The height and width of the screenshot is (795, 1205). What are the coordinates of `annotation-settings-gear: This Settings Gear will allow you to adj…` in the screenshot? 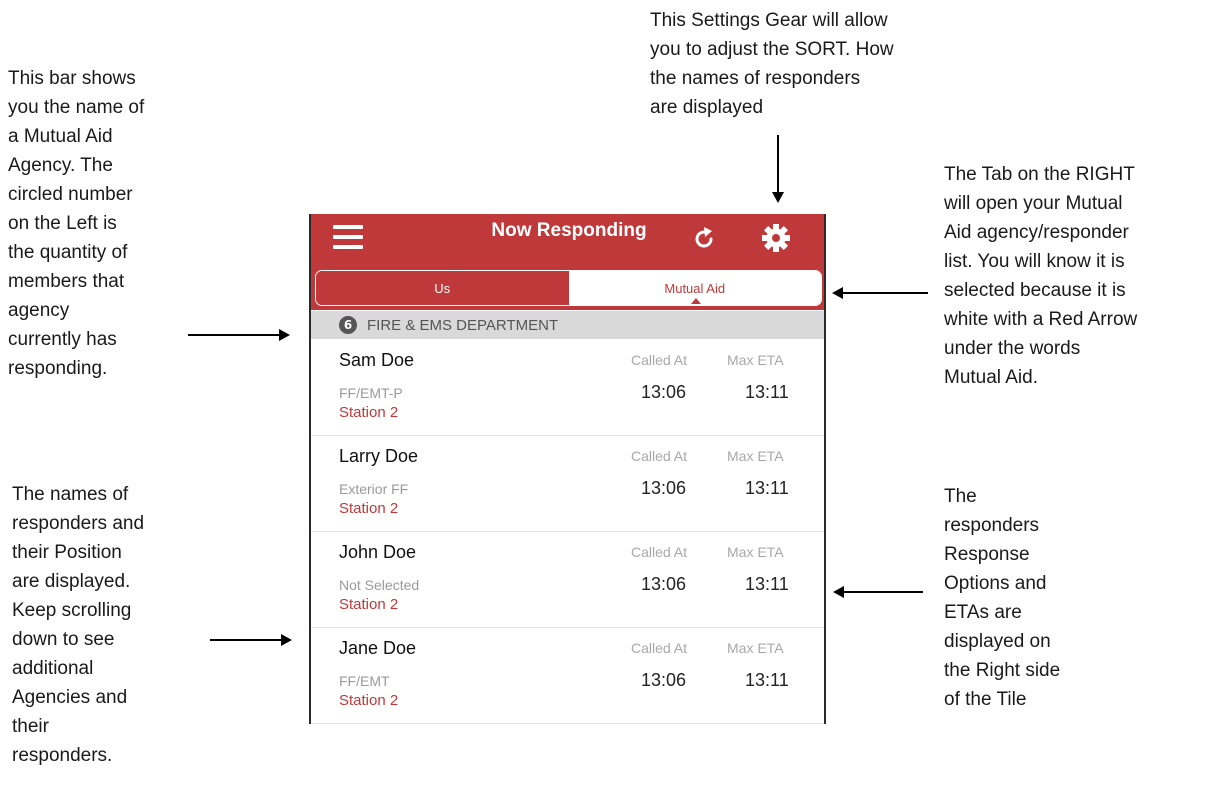 It's located at (772, 64).